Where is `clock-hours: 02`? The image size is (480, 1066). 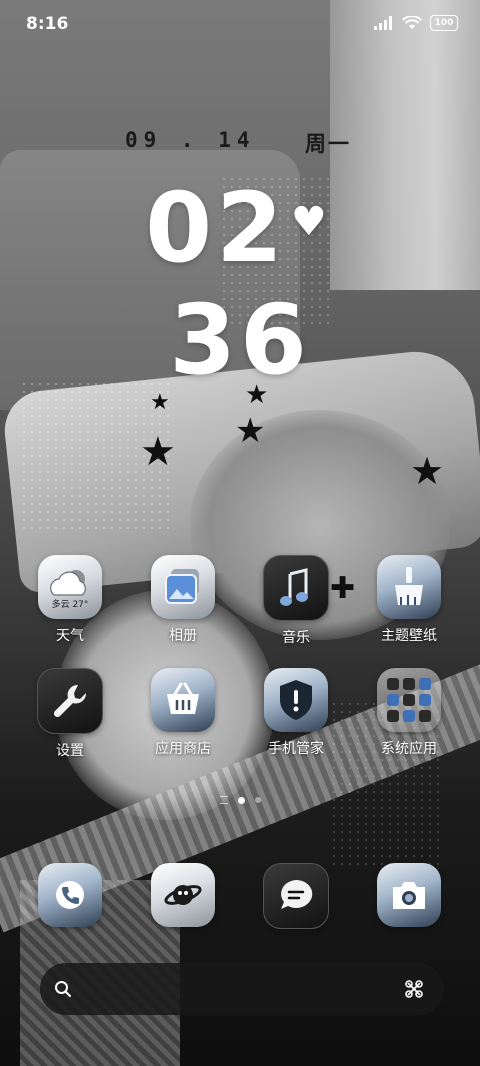 clock-hours: 02 is located at coordinates (216, 228).